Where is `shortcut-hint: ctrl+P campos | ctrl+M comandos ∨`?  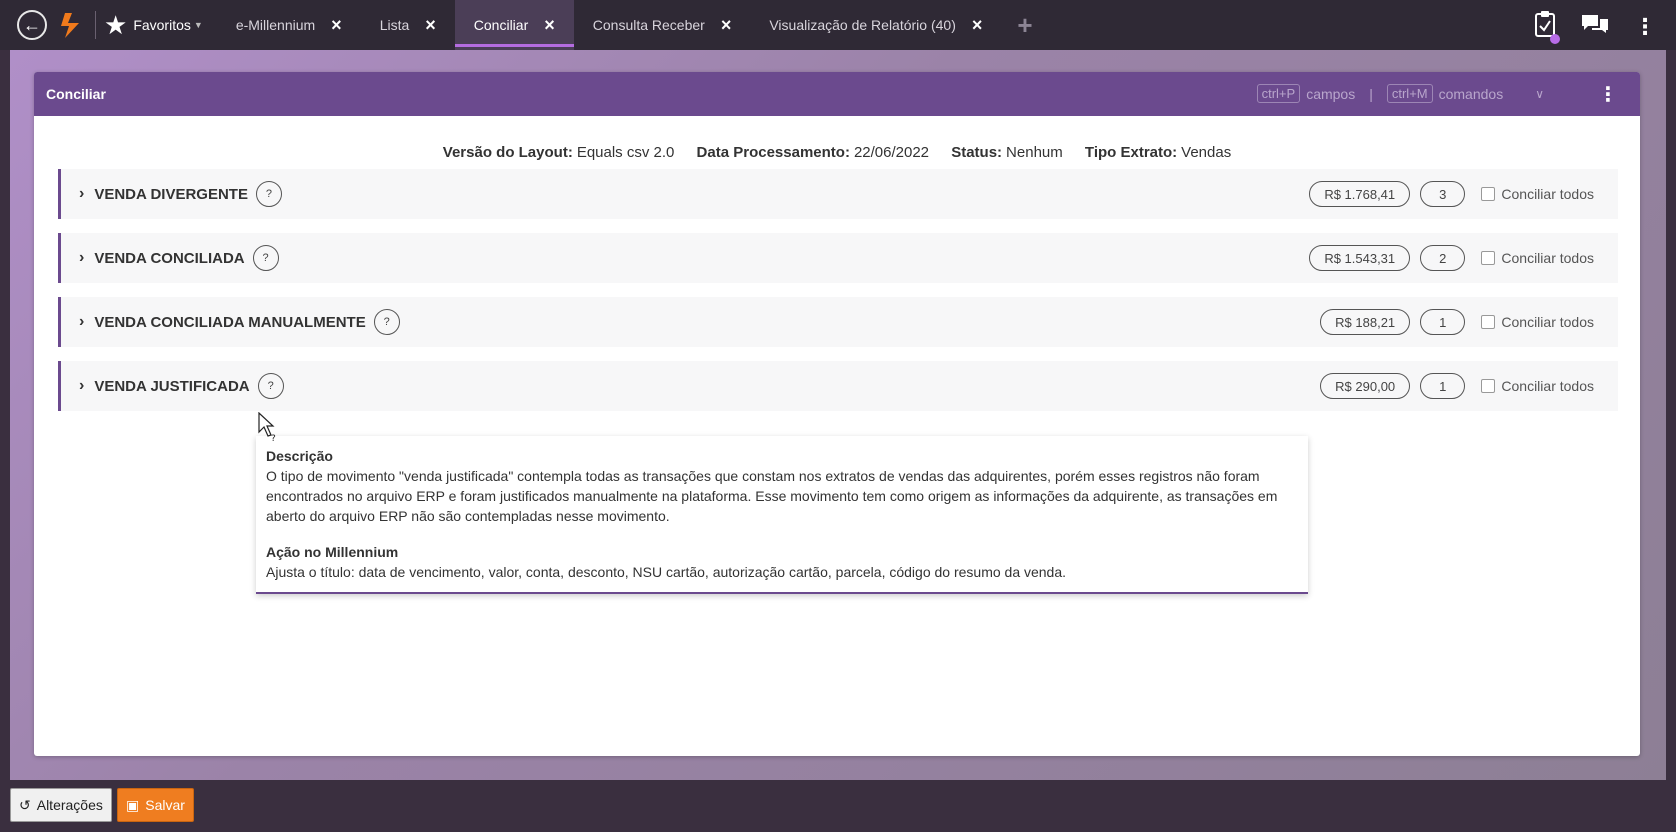
shortcut-hint: ctrl+P campos | ctrl+M comandos ∨ is located at coordinates (1400, 93).